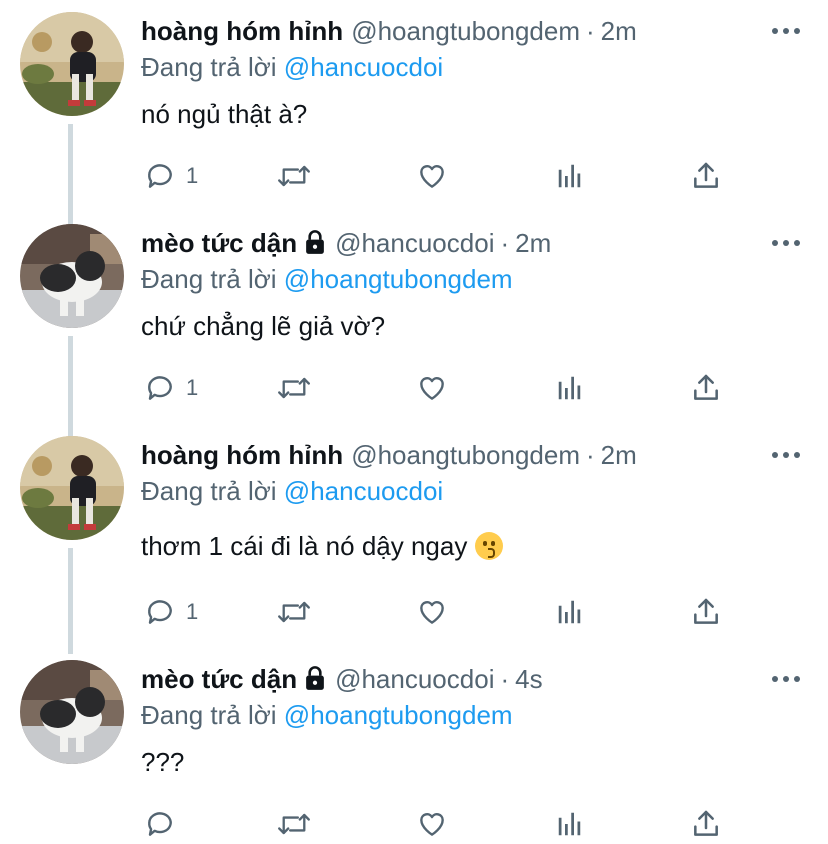 This screenshot has height=844, width=828. I want to click on tweet-text: thơm 1 cái đi là nó dậy ngay, so click(304, 546).